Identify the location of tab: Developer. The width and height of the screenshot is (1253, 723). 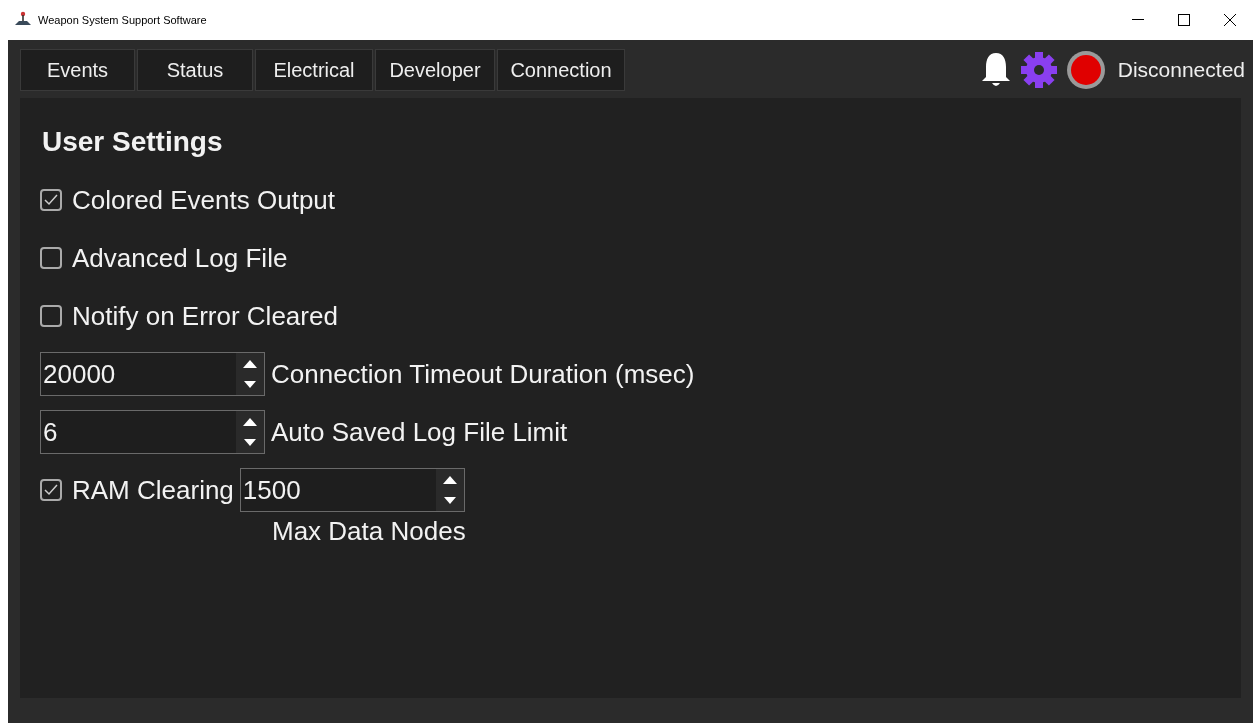
(435, 70).